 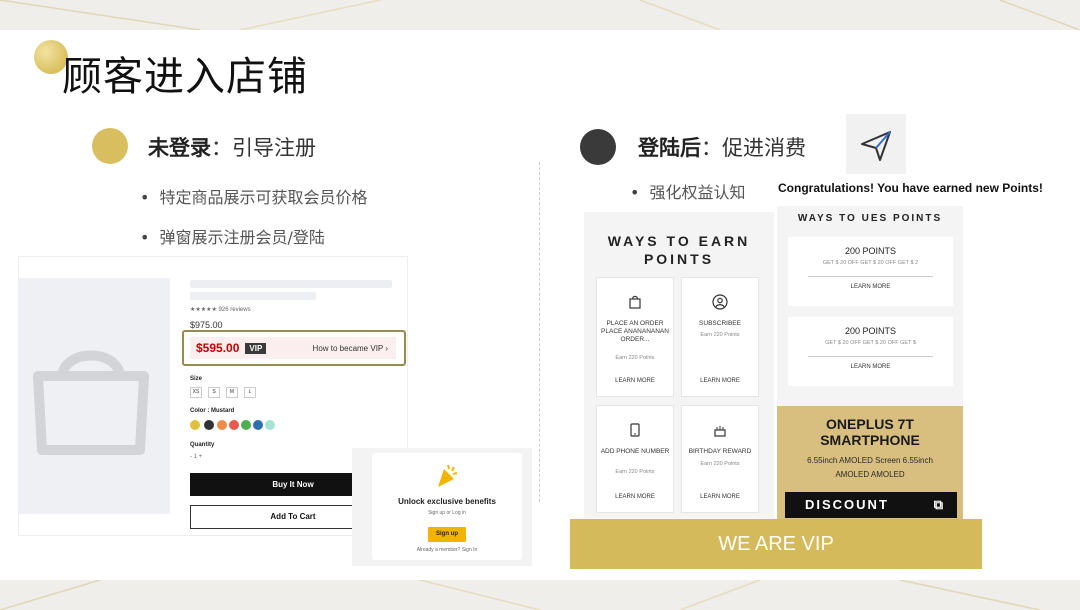 I want to click on product-image, so click(x=94, y=396).